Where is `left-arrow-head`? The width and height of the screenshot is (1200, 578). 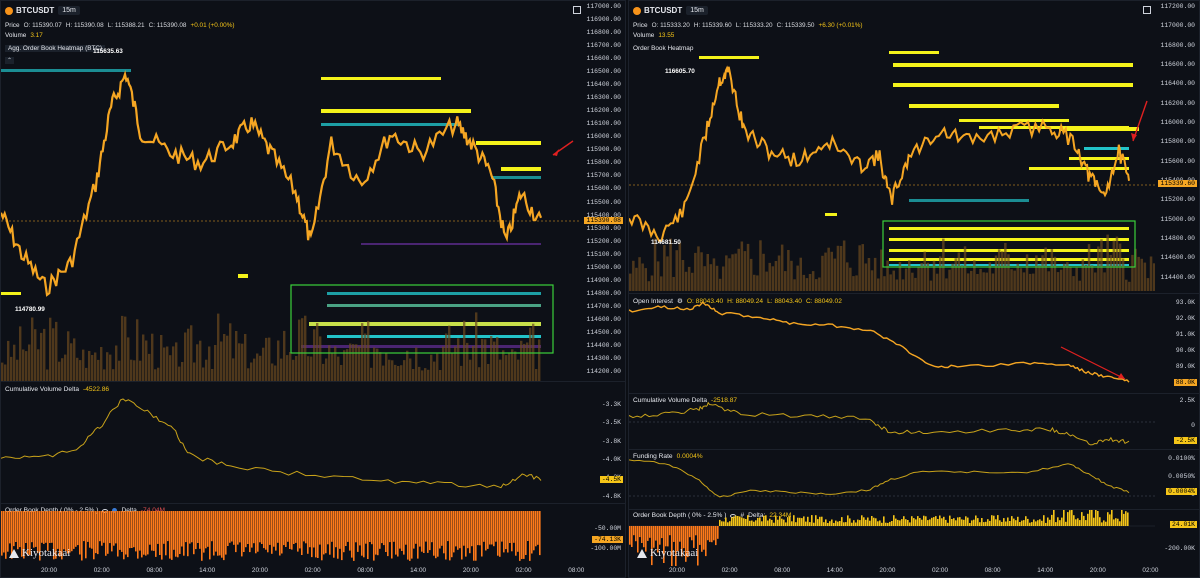 left-arrow-head is located at coordinates (556, 152).